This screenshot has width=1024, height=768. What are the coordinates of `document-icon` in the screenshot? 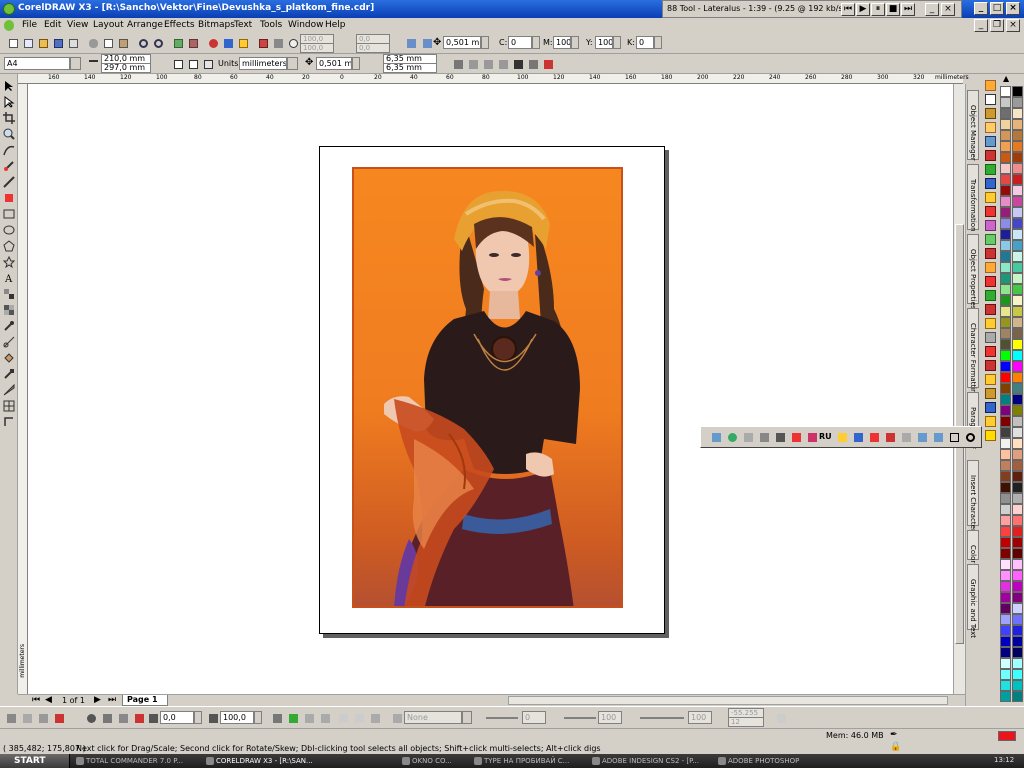 It's located at (9, 25).